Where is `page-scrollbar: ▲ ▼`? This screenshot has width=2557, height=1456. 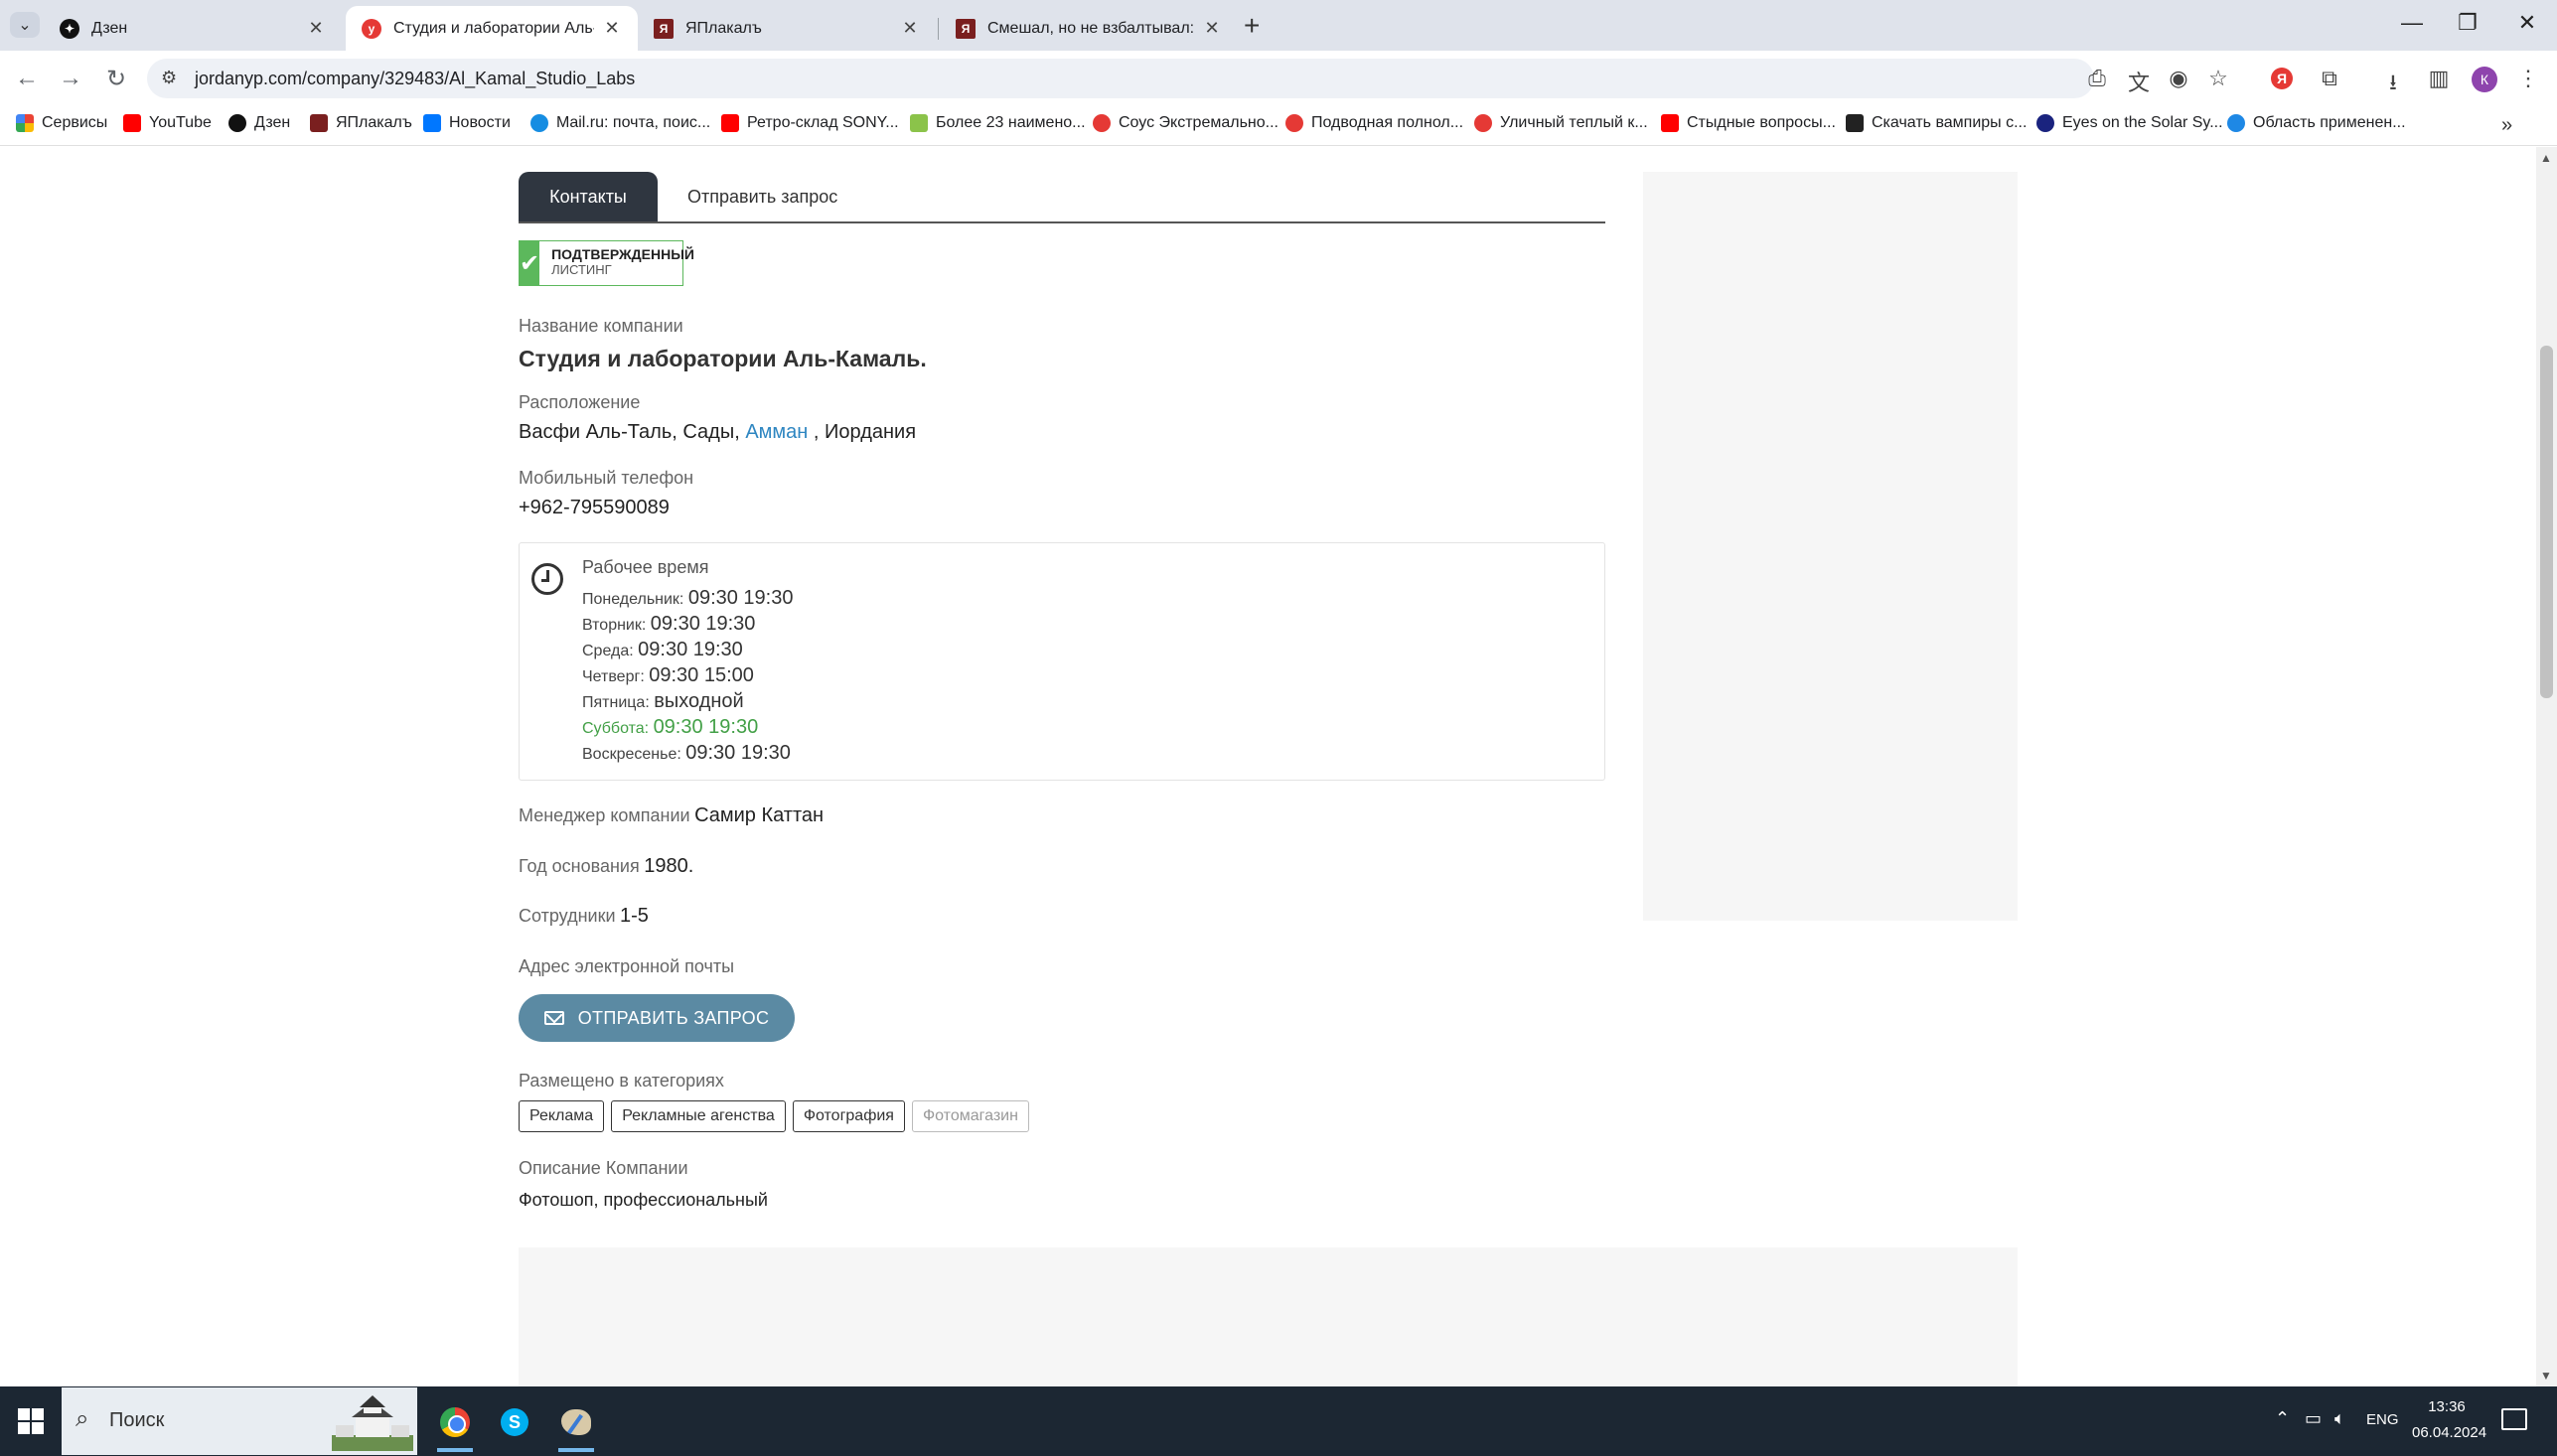 page-scrollbar: ▲ ▼ is located at coordinates (2546, 766).